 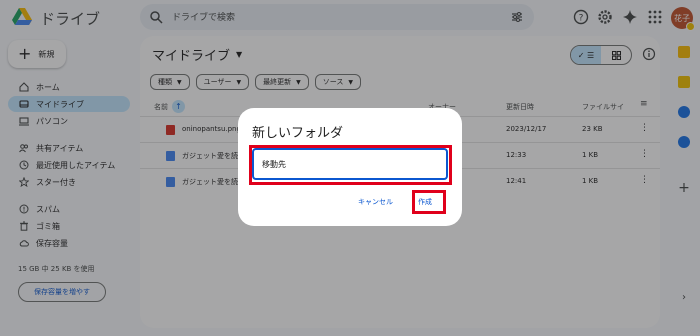 What do you see at coordinates (375, 202) in the screenshot?
I see `cancel-button: キャンセル` at bounding box center [375, 202].